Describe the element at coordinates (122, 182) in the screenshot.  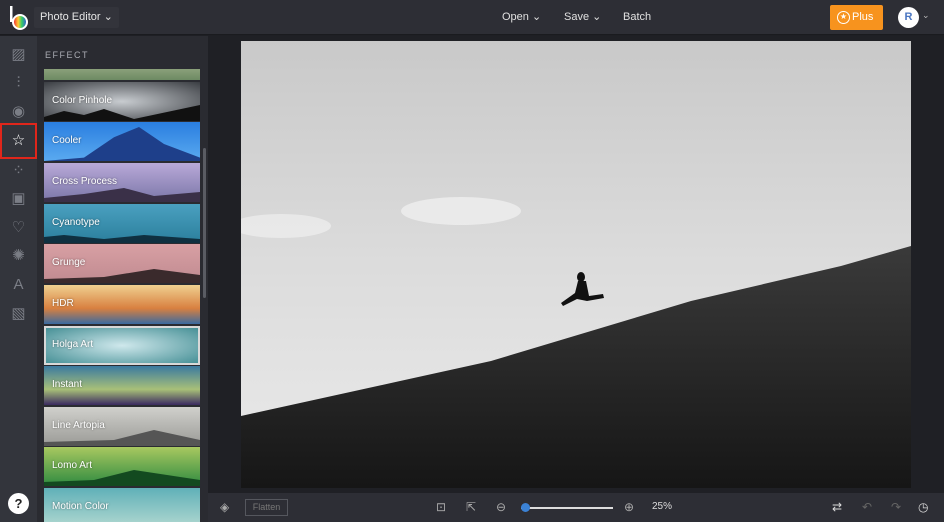
I see `effect-cross-process: Cross Process` at that location.